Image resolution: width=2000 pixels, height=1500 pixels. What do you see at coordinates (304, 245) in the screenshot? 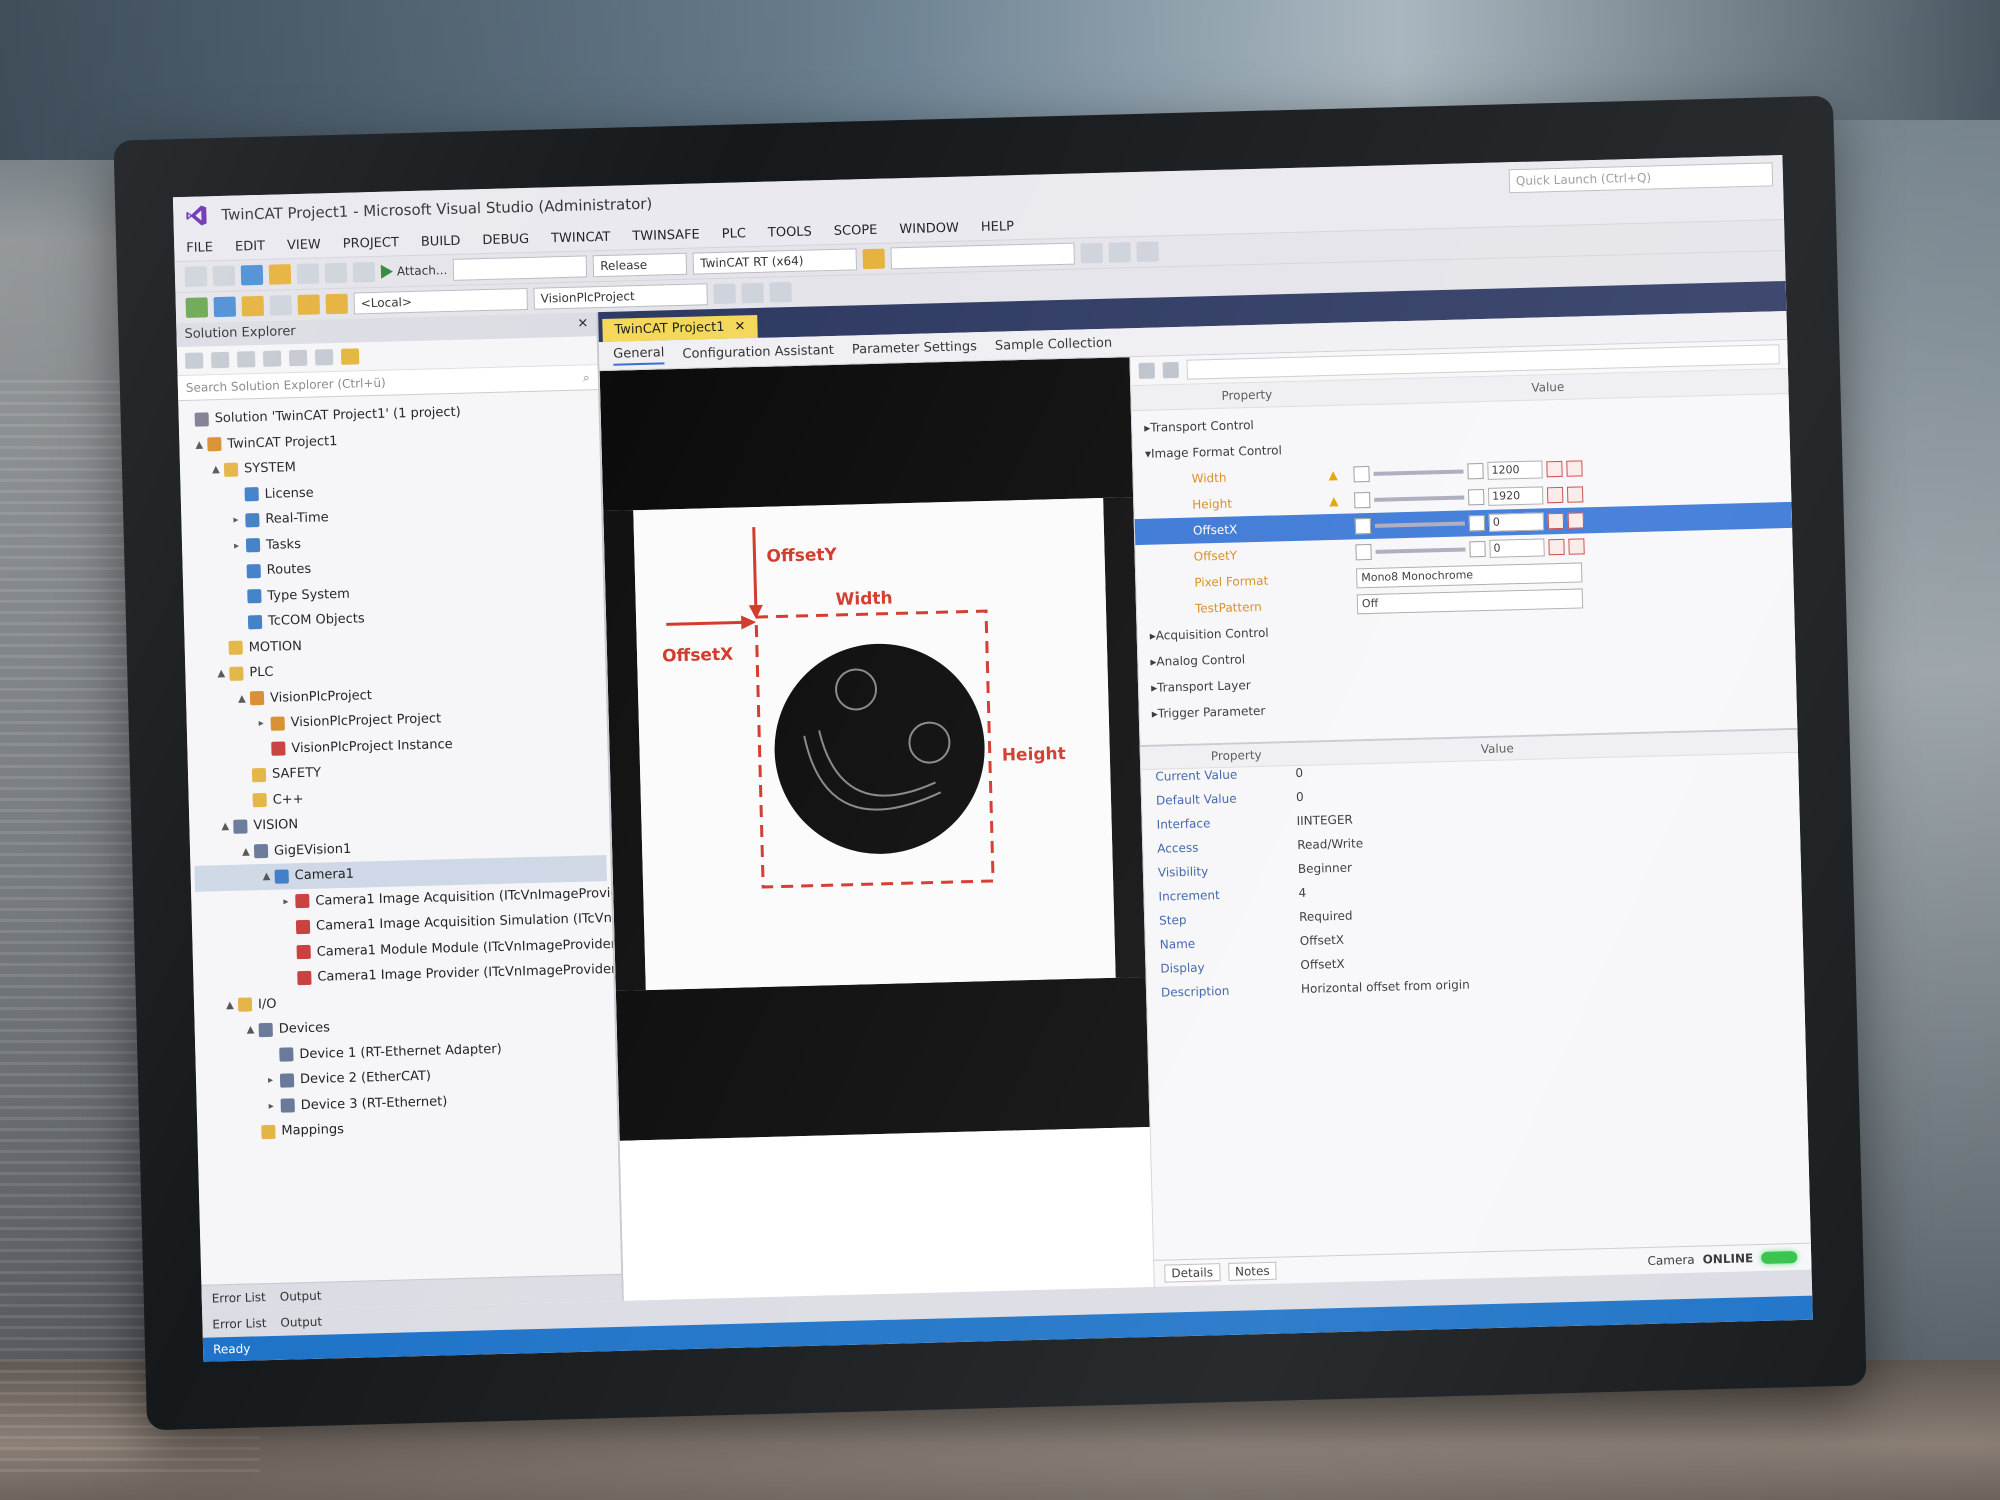
I see `menu-item-view: VIEW` at bounding box center [304, 245].